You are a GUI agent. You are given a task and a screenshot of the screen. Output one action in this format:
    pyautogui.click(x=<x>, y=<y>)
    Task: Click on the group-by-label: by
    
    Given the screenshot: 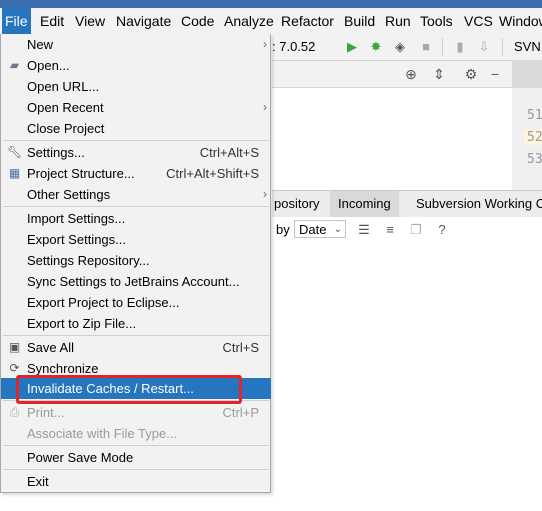 What is the action you would take?
    pyautogui.click(x=283, y=229)
    